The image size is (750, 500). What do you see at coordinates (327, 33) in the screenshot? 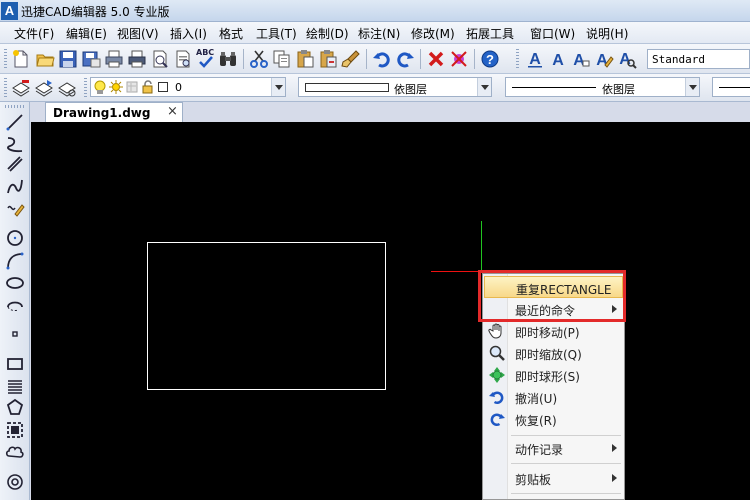
I see `menu-draw: 绘制(D)` at bounding box center [327, 33].